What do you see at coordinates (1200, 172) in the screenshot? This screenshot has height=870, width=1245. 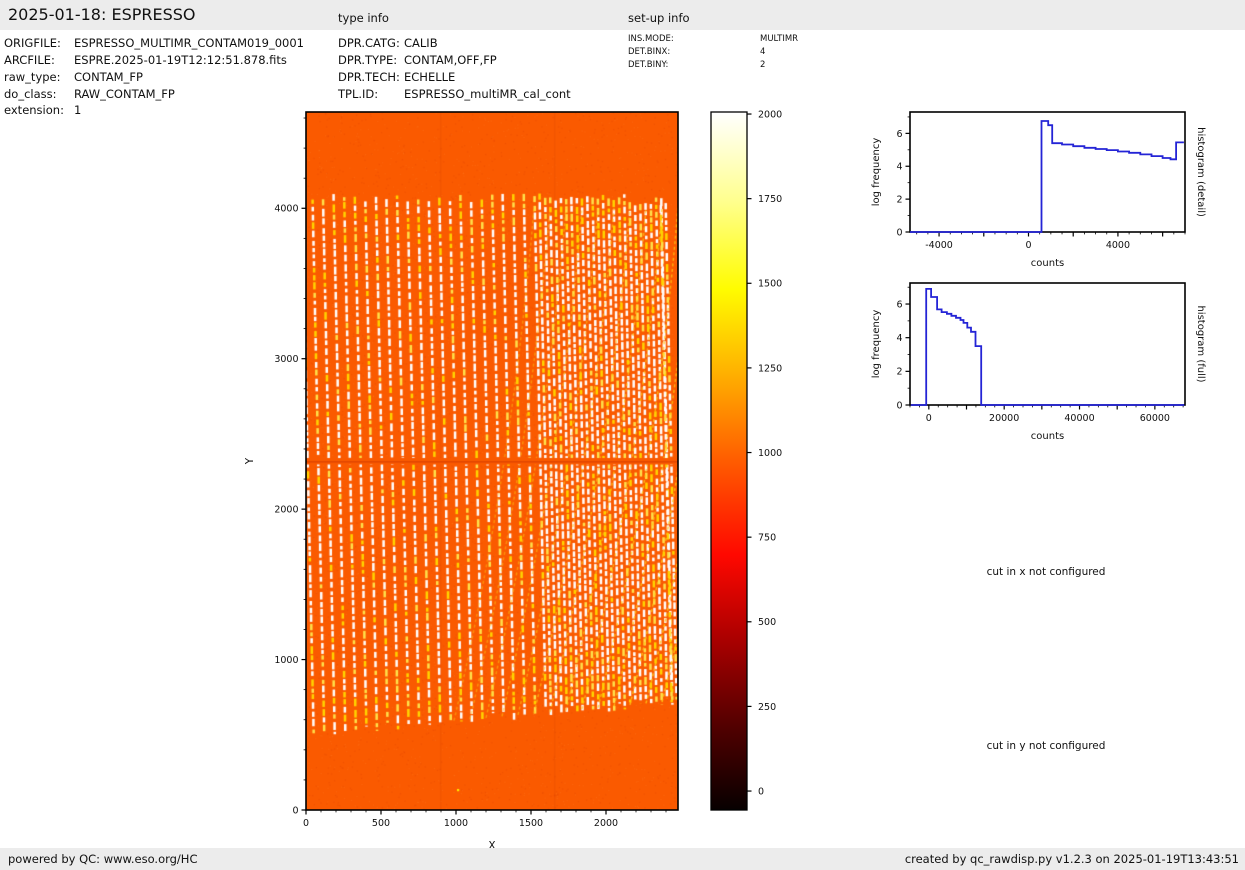 I see `svg-text: histogram (detail)` at bounding box center [1200, 172].